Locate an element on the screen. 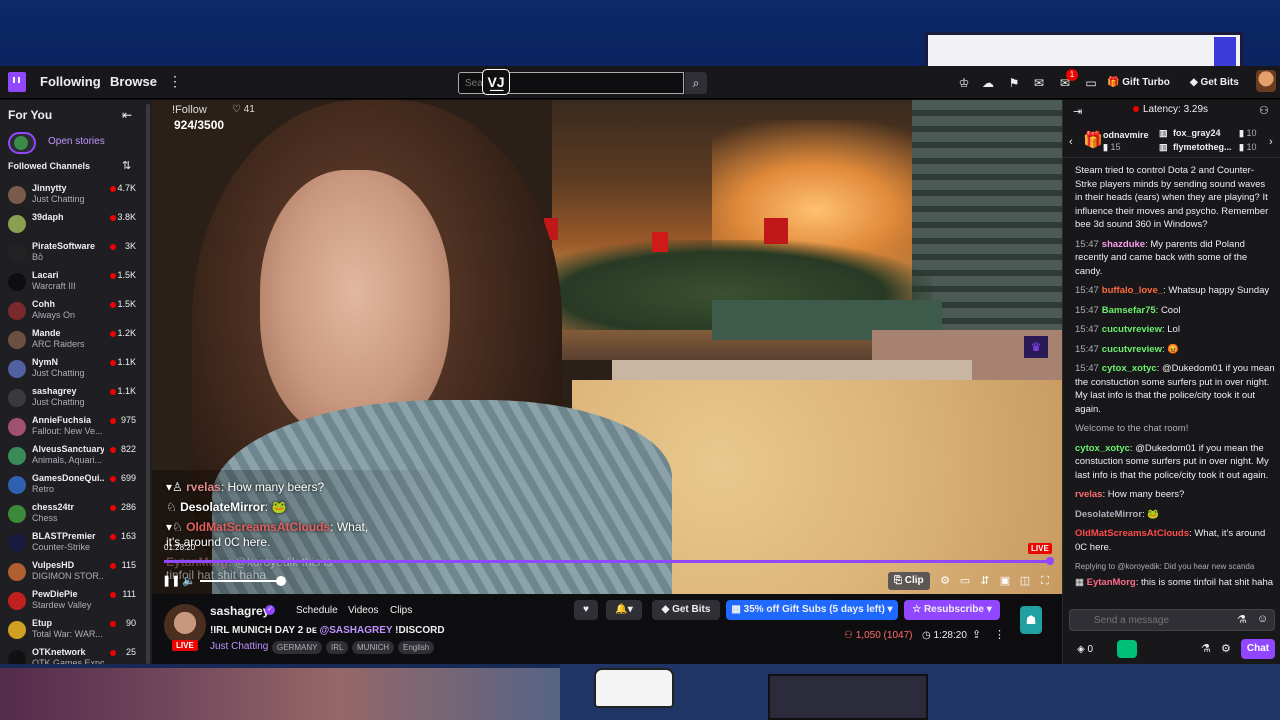  sidebar-channel: Jinnytty Just Chatting 4.7K is located at coordinates (74, 196).